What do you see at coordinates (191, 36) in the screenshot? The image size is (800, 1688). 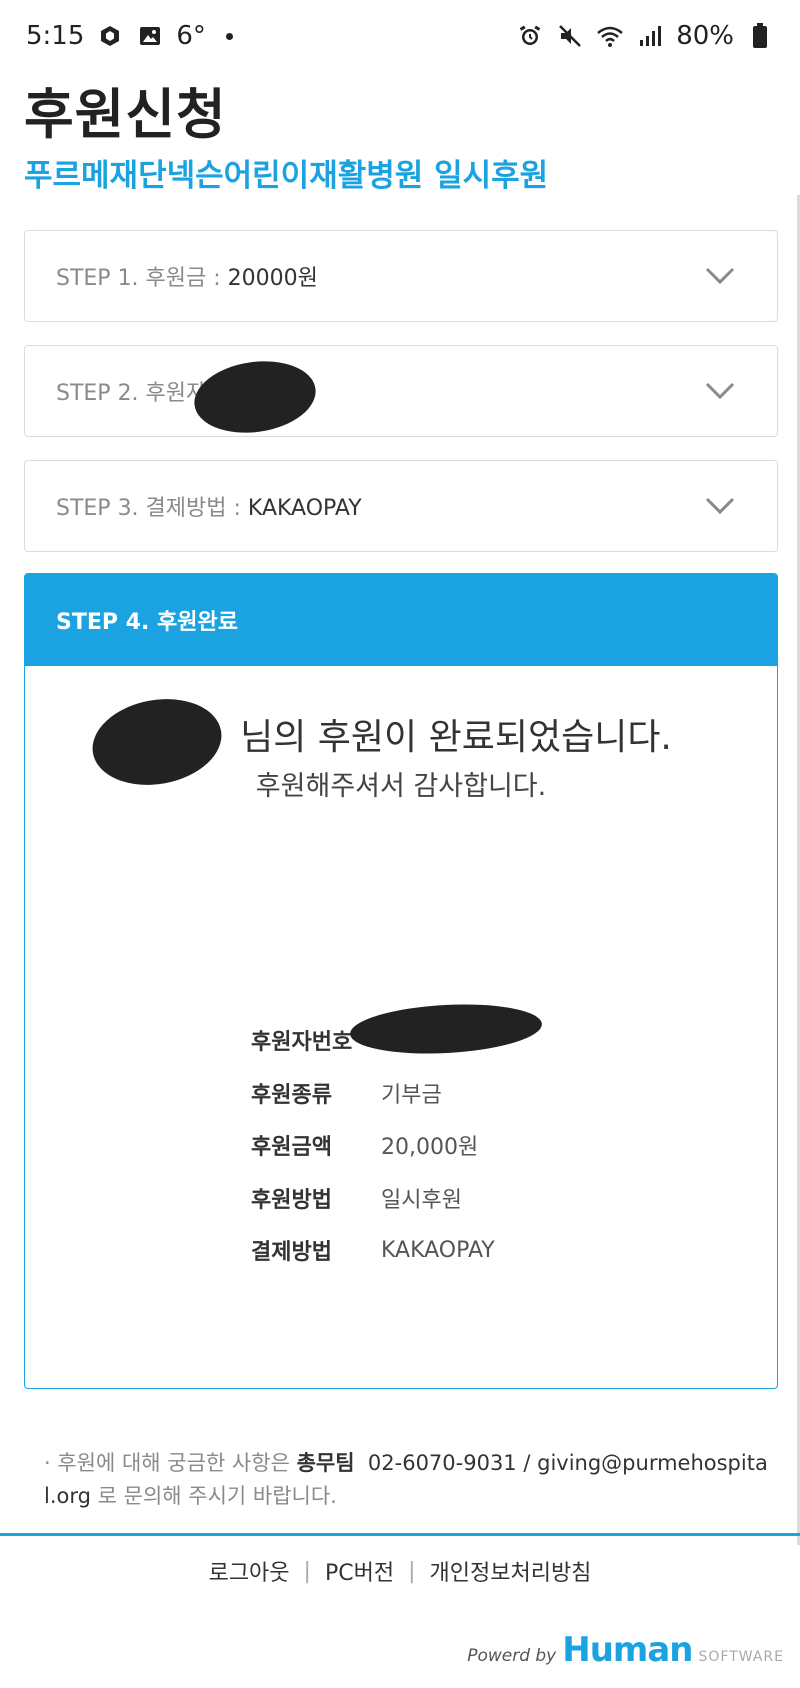 I see `status-temperature: 6°` at bounding box center [191, 36].